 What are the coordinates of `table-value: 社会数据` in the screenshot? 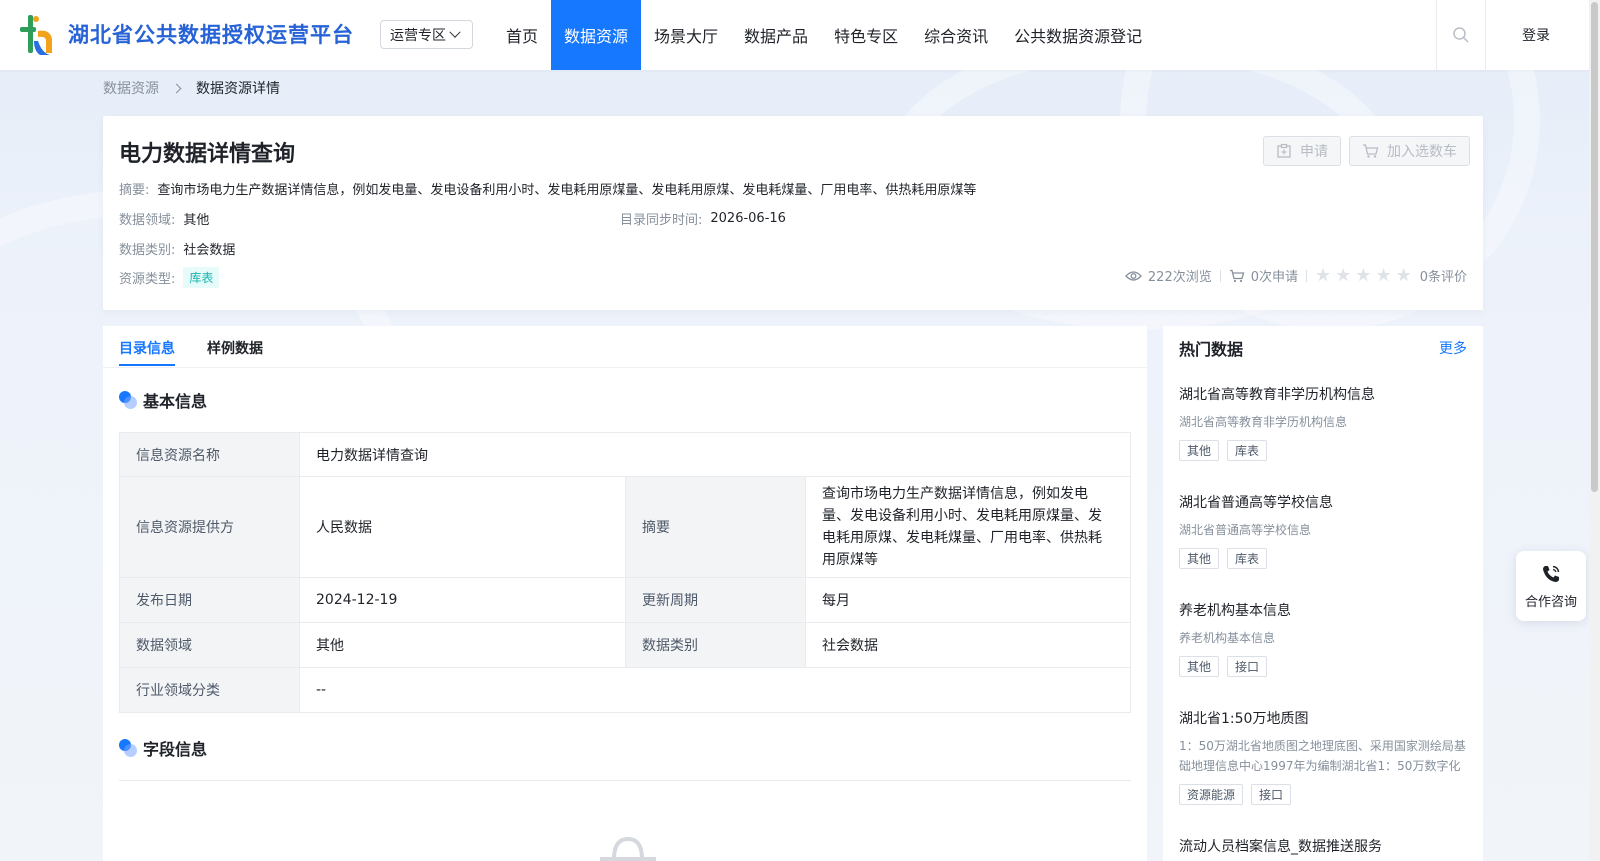 It's located at (968, 645).